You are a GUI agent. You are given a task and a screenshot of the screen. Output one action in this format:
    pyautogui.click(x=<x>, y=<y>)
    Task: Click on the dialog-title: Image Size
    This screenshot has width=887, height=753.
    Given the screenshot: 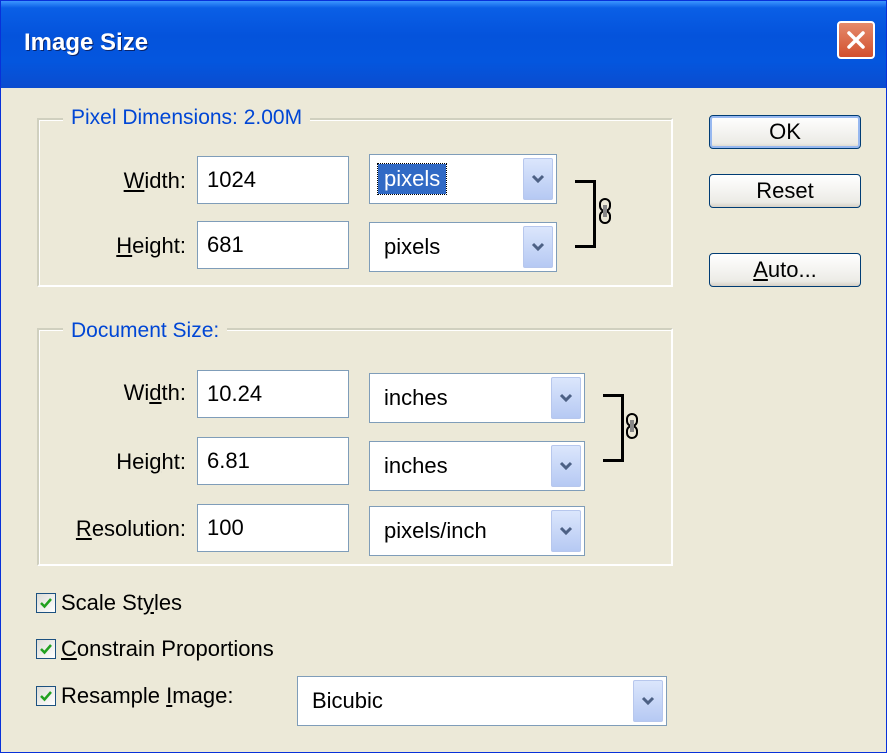 What is the action you would take?
    pyautogui.click(x=86, y=42)
    